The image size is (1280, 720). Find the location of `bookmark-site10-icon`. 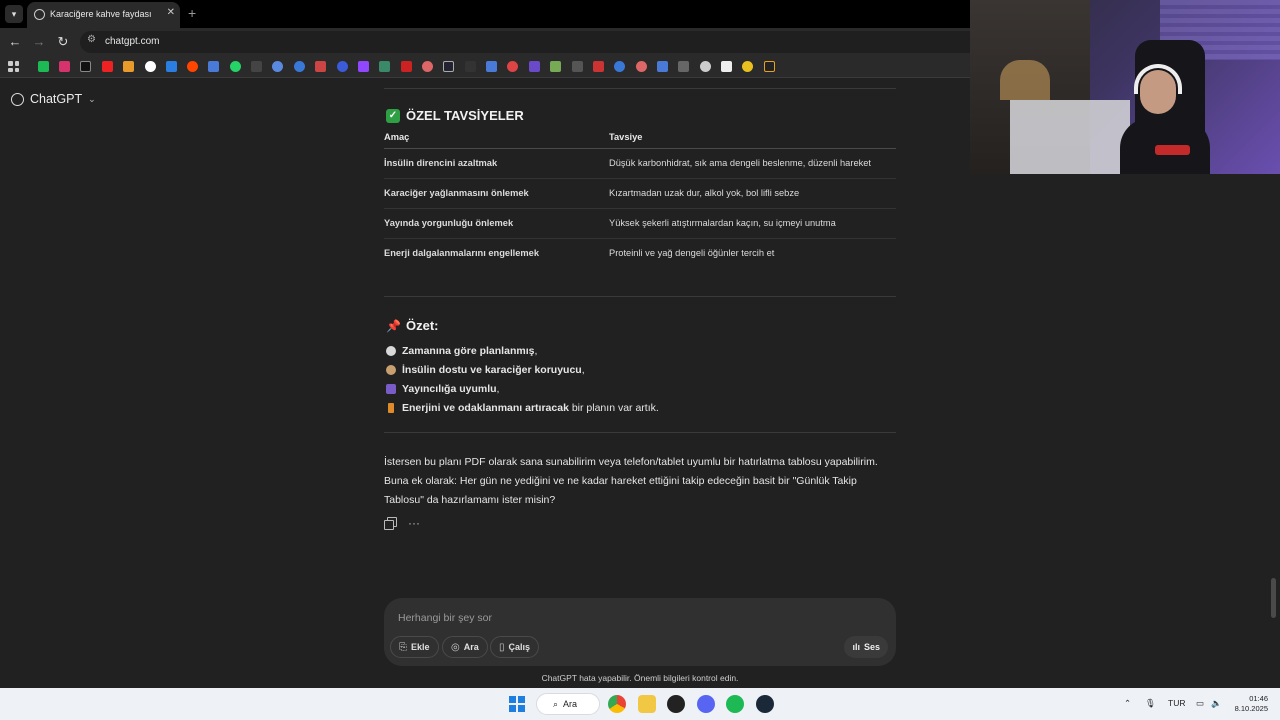

bookmark-site10-icon is located at coordinates (619, 66).